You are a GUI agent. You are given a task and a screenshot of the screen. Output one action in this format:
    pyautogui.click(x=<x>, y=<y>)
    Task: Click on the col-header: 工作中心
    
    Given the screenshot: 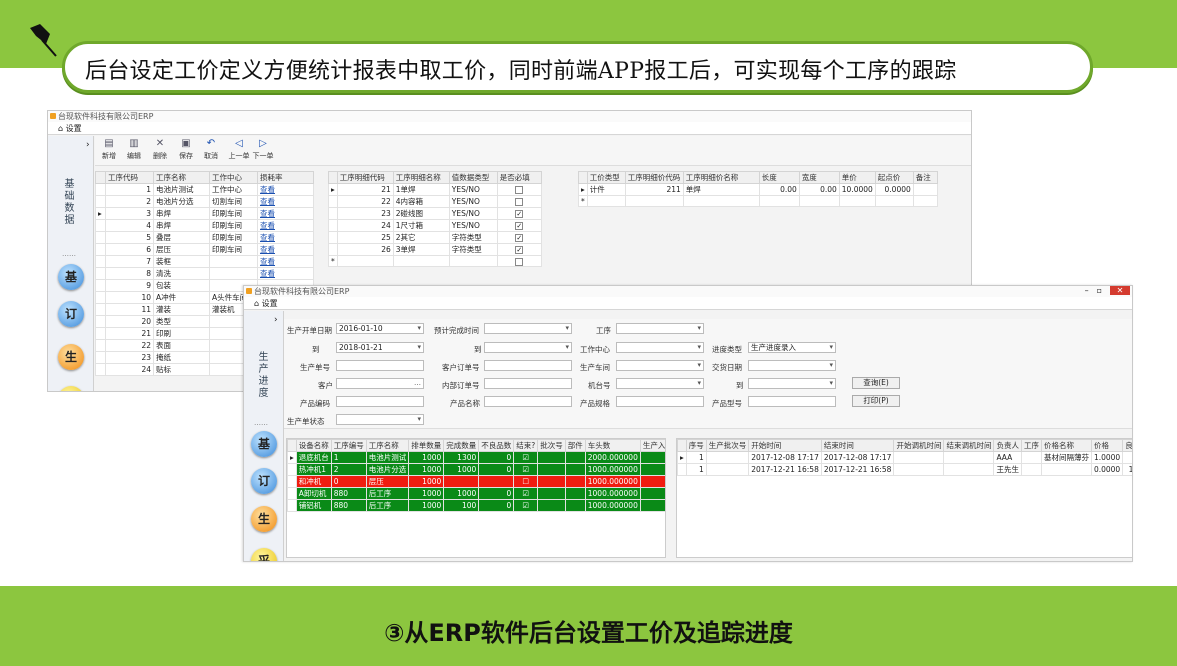 What is the action you would take?
    pyautogui.click(x=233, y=177)
    